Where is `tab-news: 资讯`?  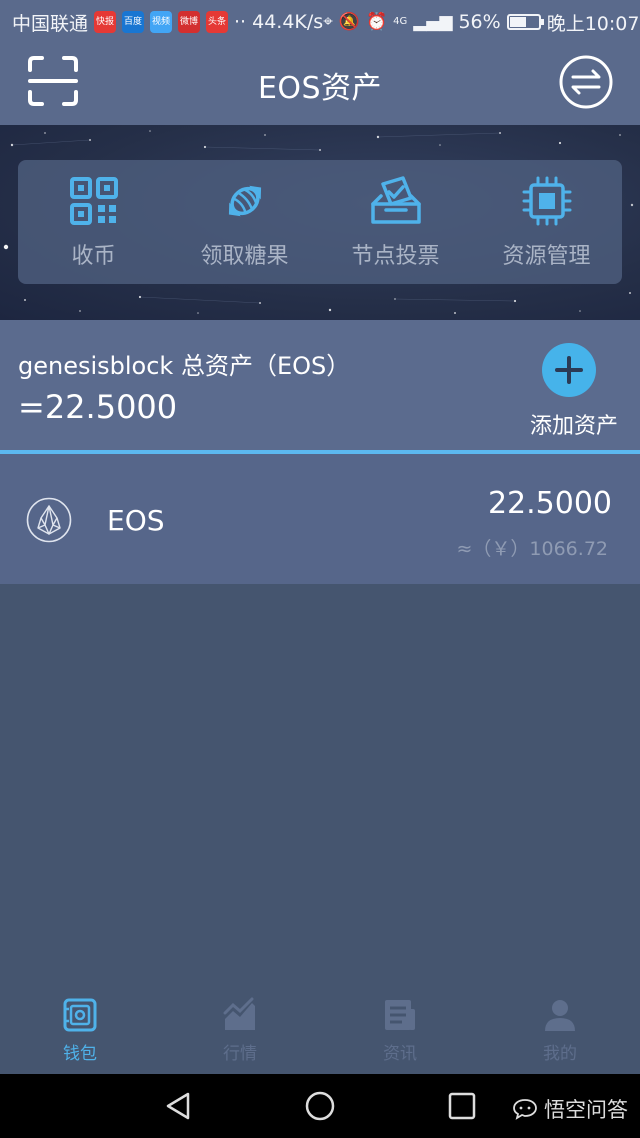
tab-news: 资讯 is located at coordinates (400, 1030).